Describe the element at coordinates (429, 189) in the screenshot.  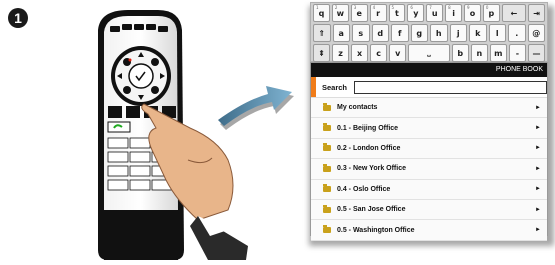
I see `list-item-oslo: 0.4 - Oslo Office ►` at that location.